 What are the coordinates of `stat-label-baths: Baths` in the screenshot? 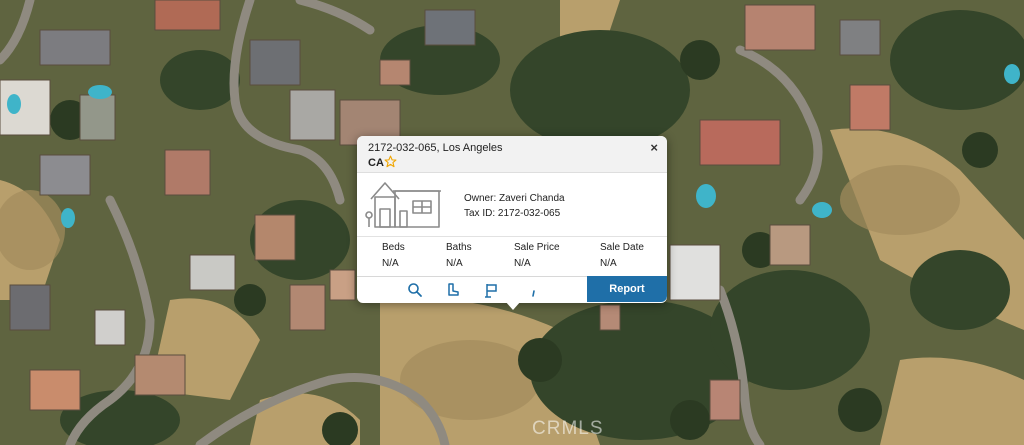 It's located at (459, 247).